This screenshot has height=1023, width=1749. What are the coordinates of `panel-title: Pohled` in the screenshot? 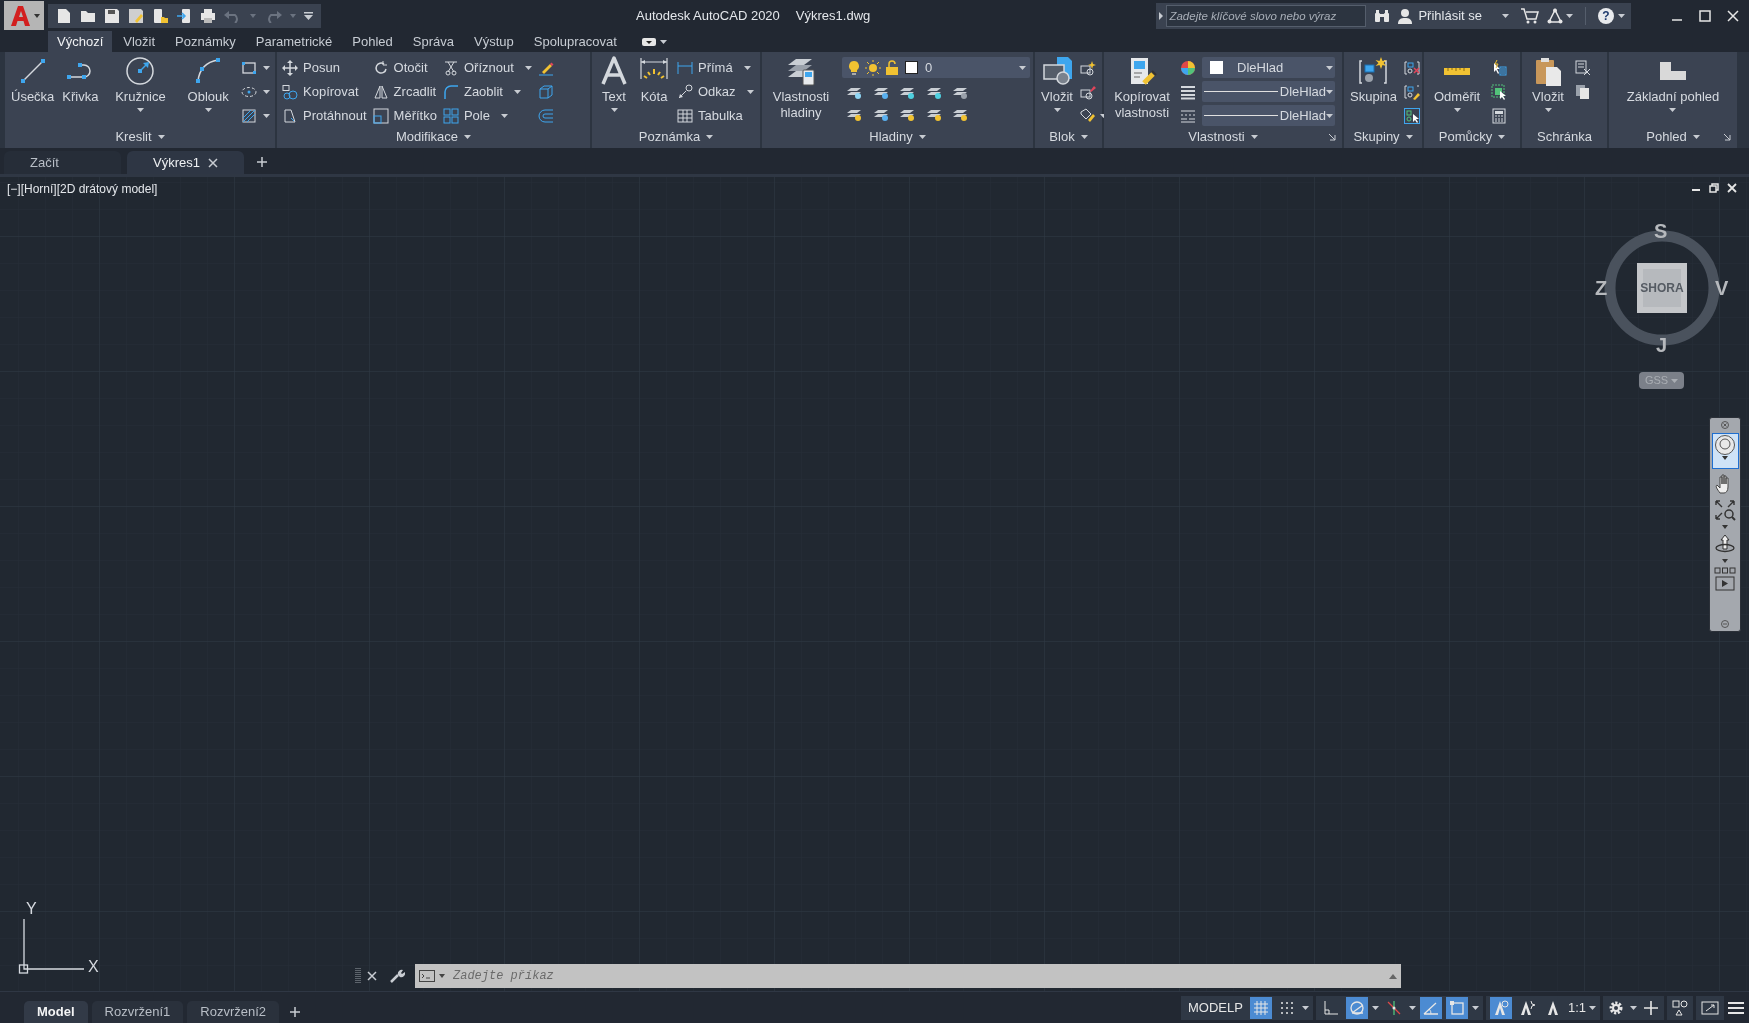 It's located at (1673, 137).